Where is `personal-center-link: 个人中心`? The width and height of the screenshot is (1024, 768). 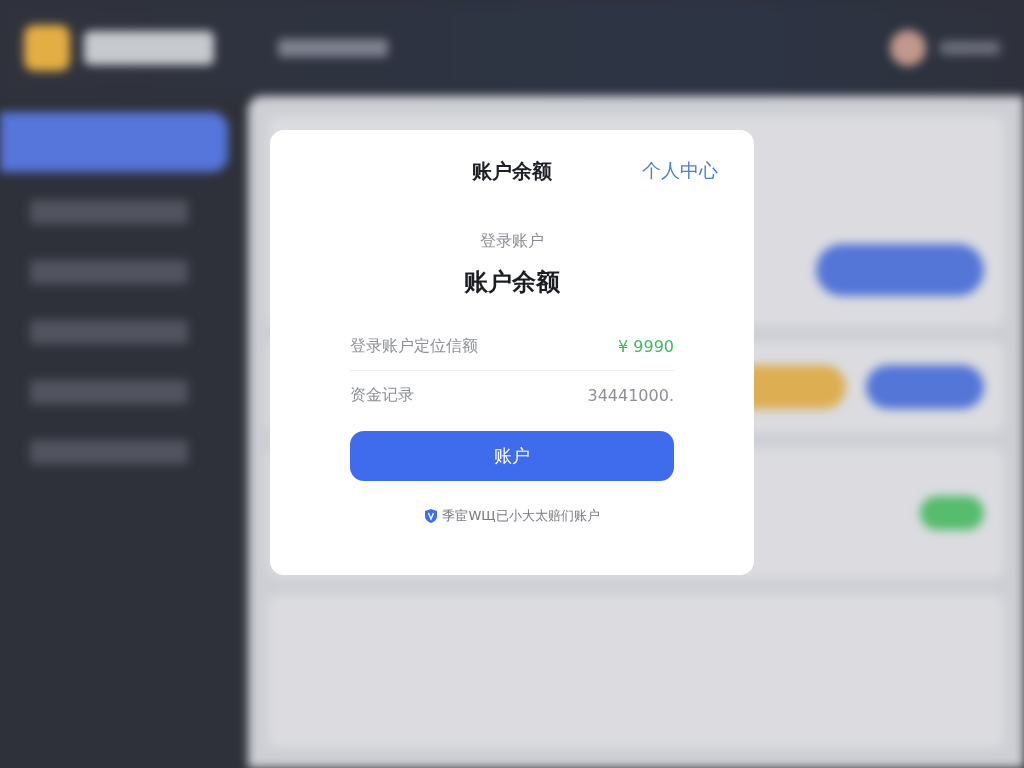 personal-center-link: 个人中心 is located at coordinates (680, 171).